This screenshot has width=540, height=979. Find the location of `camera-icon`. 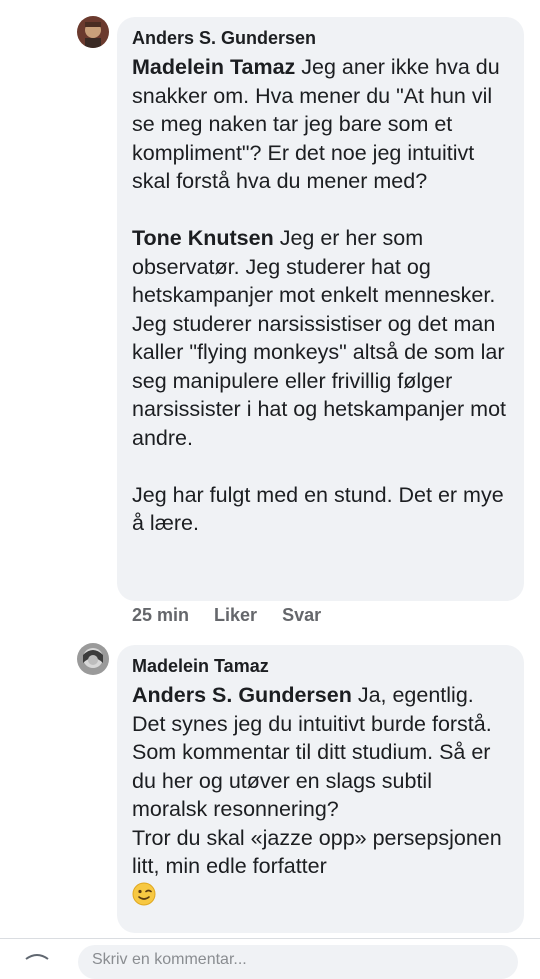

camera-icon is located at coordinates (37, 961).